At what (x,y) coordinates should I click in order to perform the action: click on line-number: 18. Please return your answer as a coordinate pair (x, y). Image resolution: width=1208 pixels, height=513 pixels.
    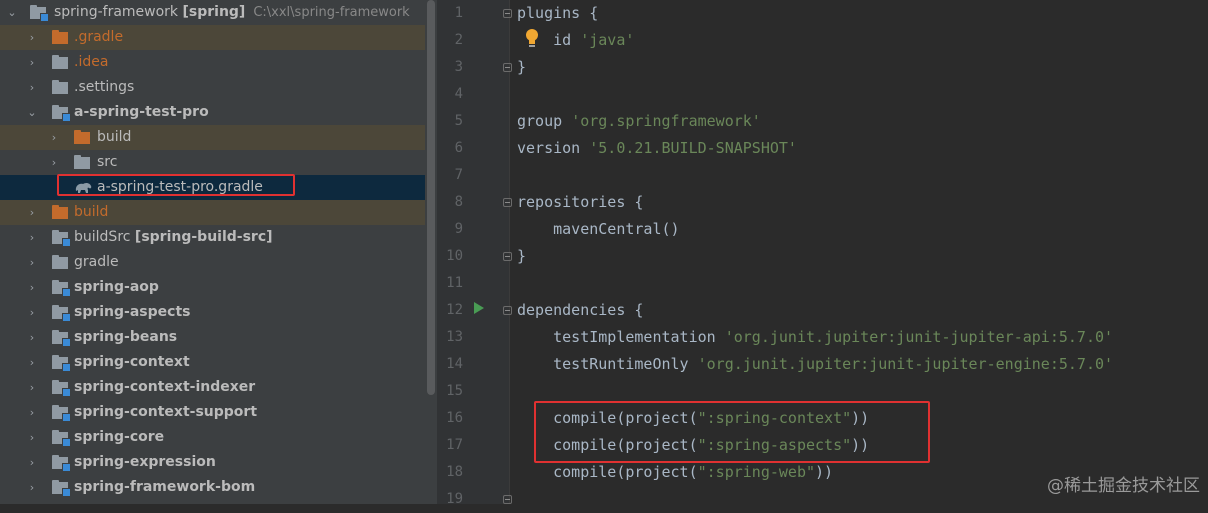
    Looking at the image, I should click on (454, 472).